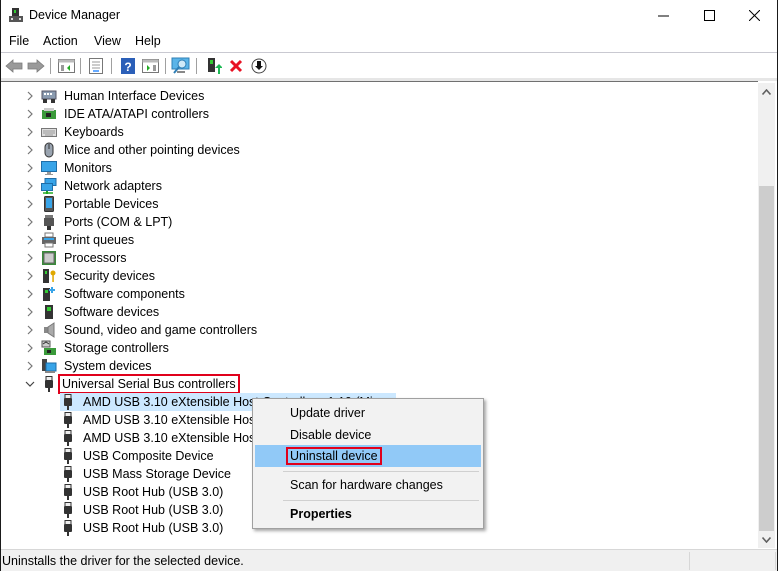 Image resolution: width=778 pixels, height=571 pixels. Describe the element at coordinates (75, 132) in the screenshot. I see `tree-category: Keyboards` at that location.